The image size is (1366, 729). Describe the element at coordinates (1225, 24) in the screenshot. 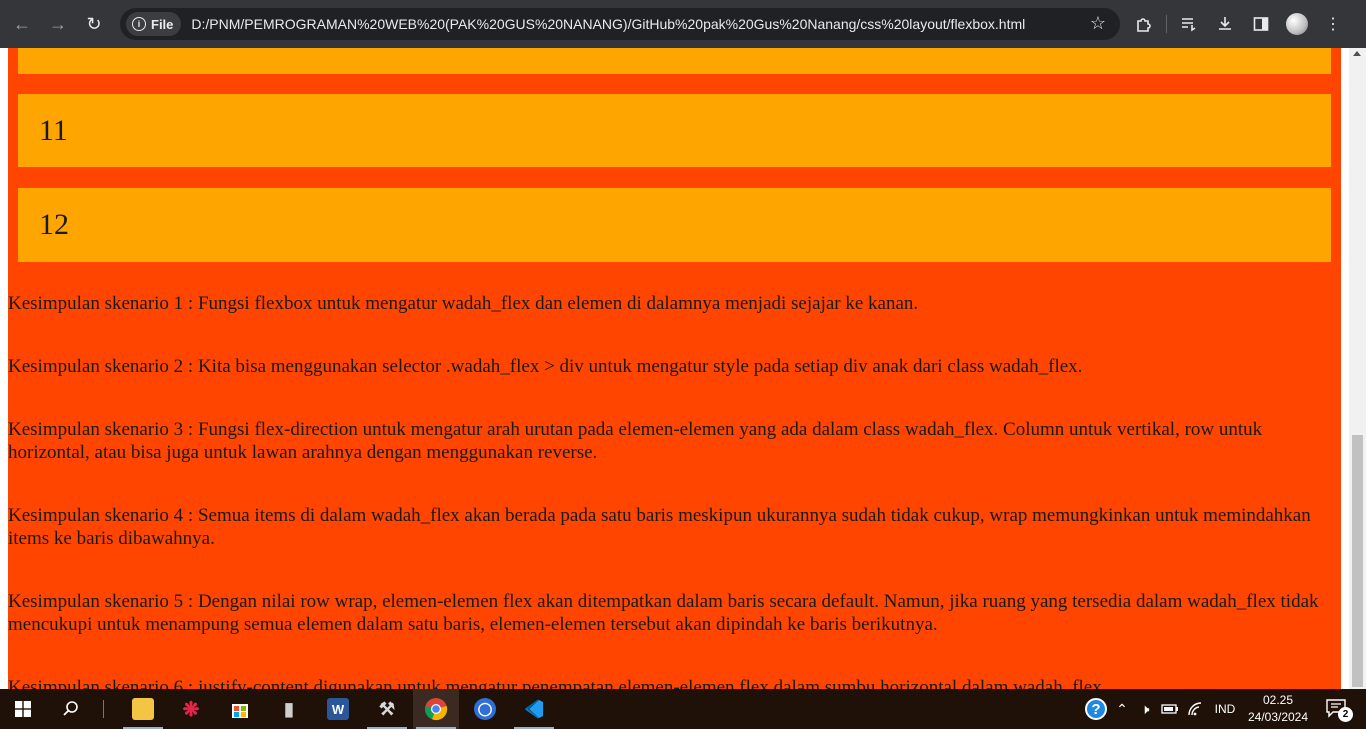

I see `download-icon` at that location.